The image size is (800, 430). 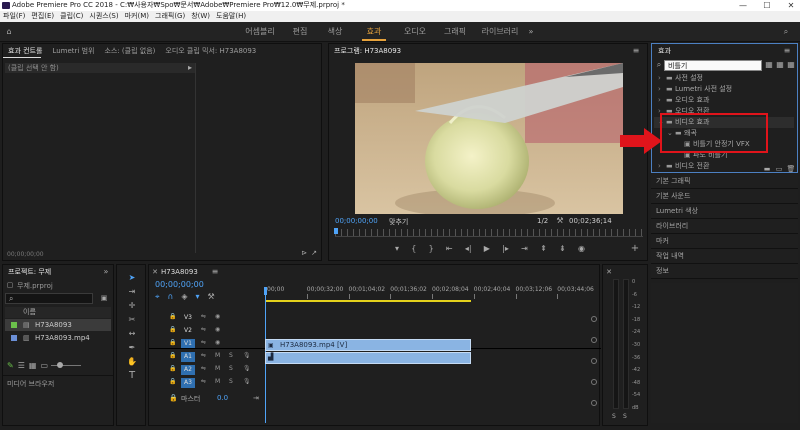 What do you see at coordinates (489, 233) in the screenshot?
I see `program-mini-ruler` at bounding box center [489, 233].